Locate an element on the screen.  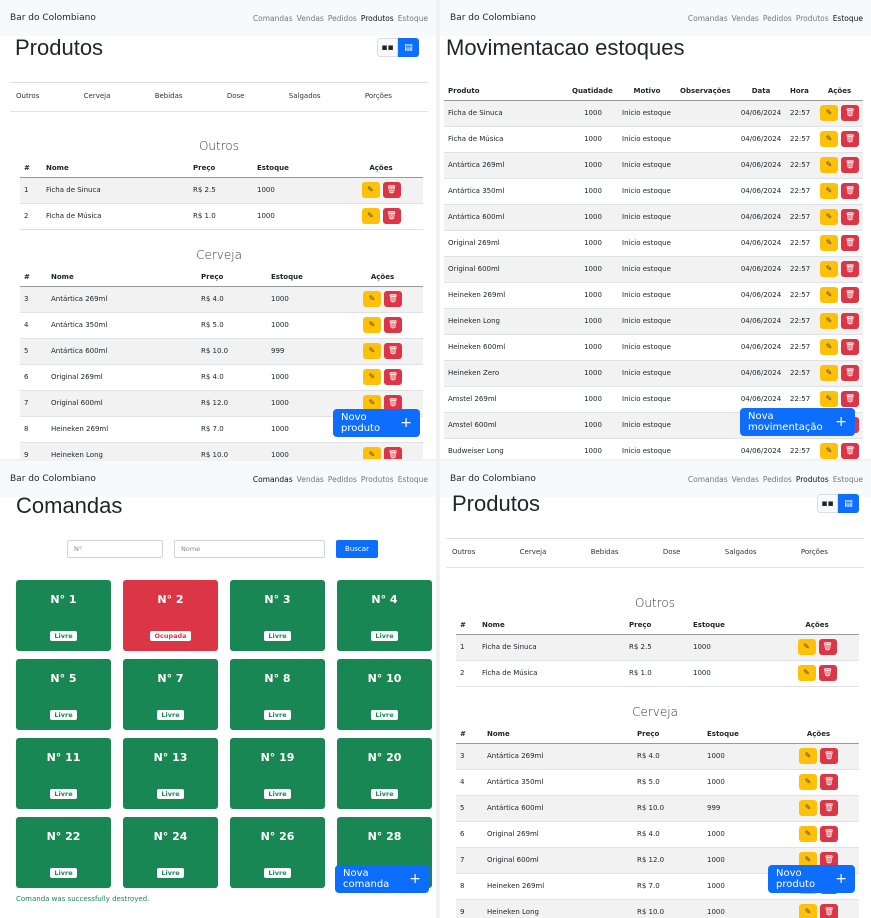
comanda-card: N° 4 Livre is located at coordinates (384, 615).